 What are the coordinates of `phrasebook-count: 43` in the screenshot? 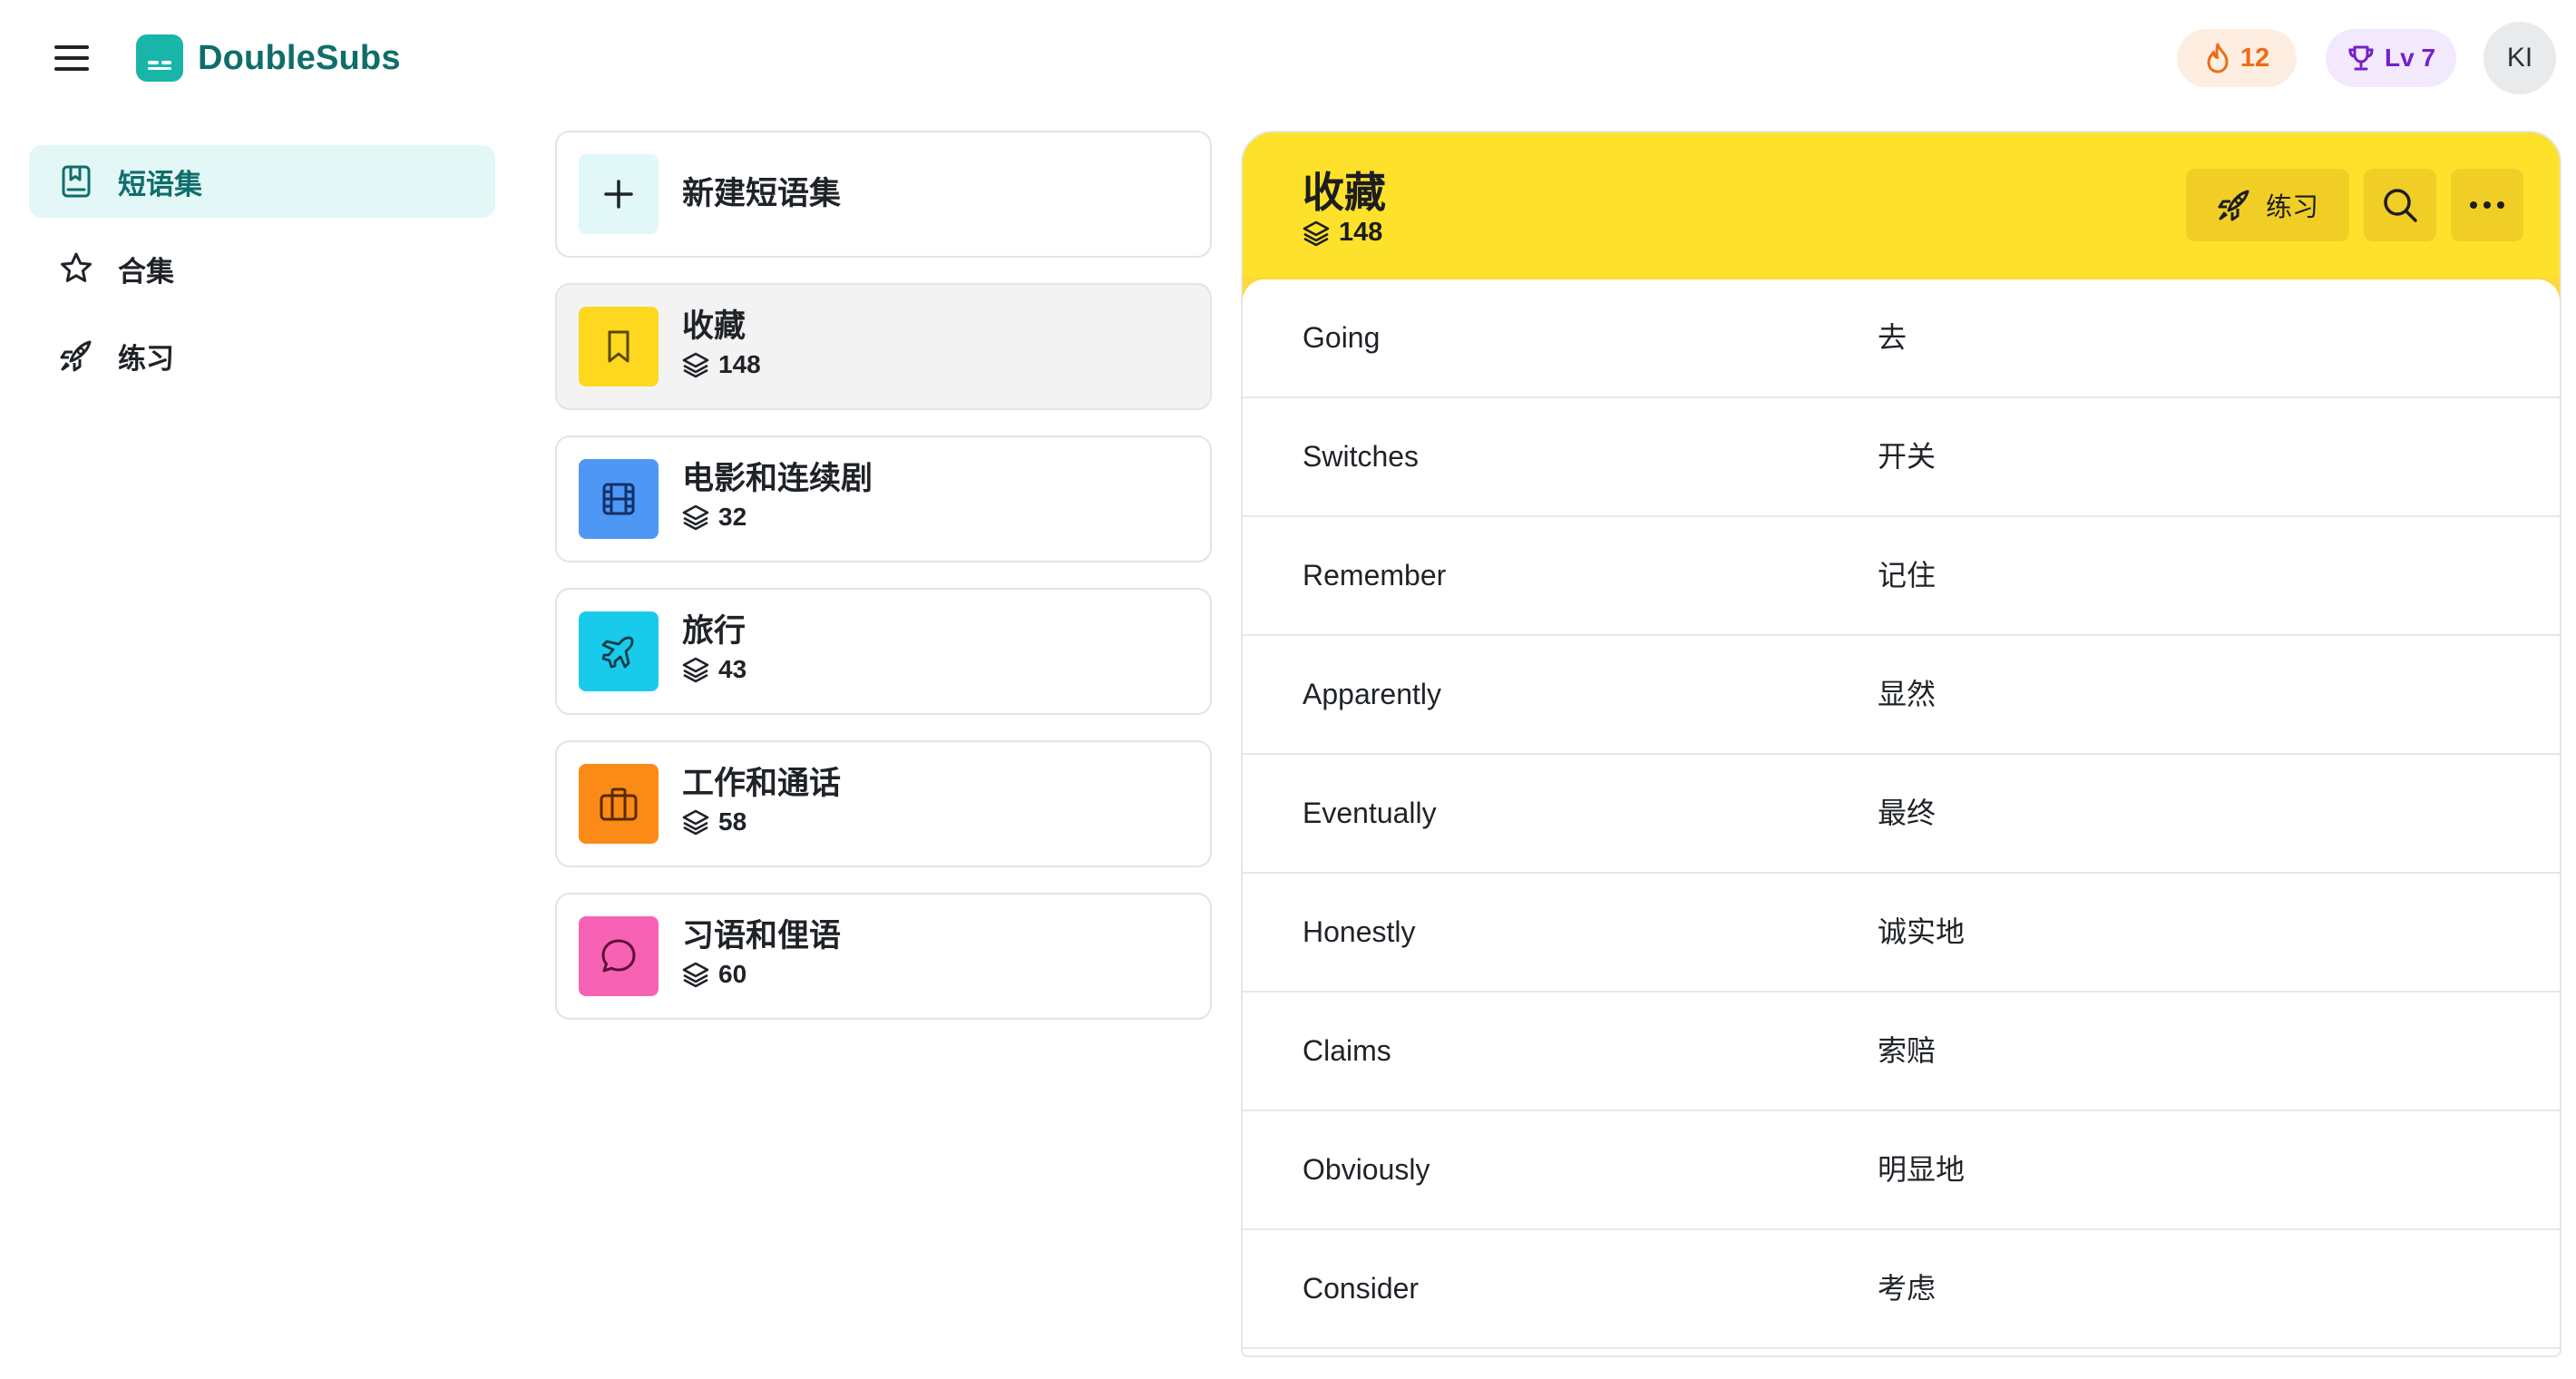 It's located at (714, 669).